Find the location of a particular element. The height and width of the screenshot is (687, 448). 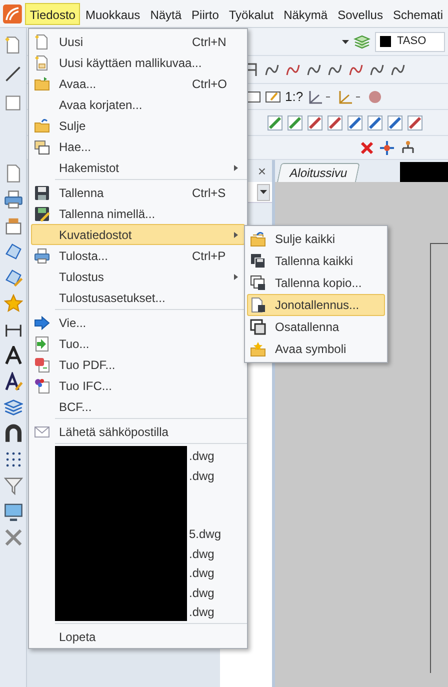

folders-icon is located at coordinates (258, 239).